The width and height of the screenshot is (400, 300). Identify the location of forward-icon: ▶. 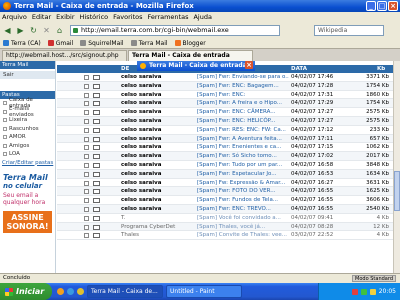
(20, 30).